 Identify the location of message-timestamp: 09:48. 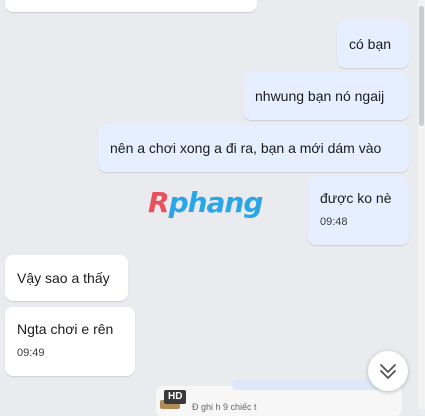
(334, 222).